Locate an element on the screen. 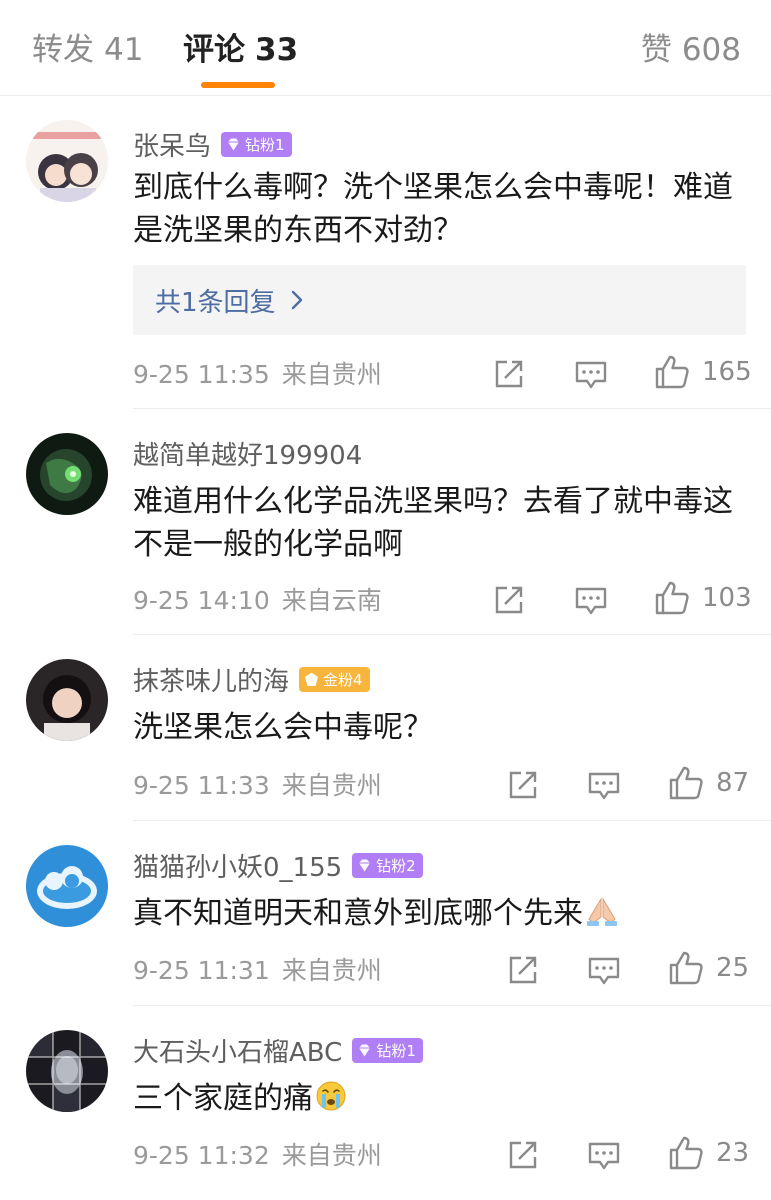  comment-time: 9-25 14:10 is located at coordinates (201, 600).